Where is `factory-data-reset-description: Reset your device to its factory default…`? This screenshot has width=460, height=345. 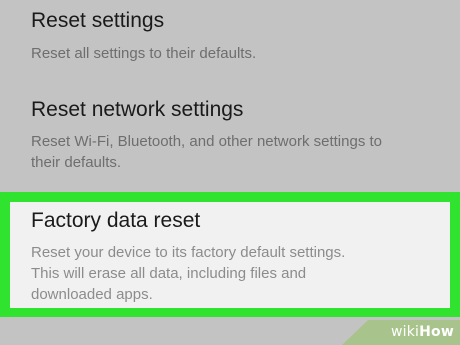
factory-data-reset-description: Reset your device to its factory default… is located at coordinates (188, 273).